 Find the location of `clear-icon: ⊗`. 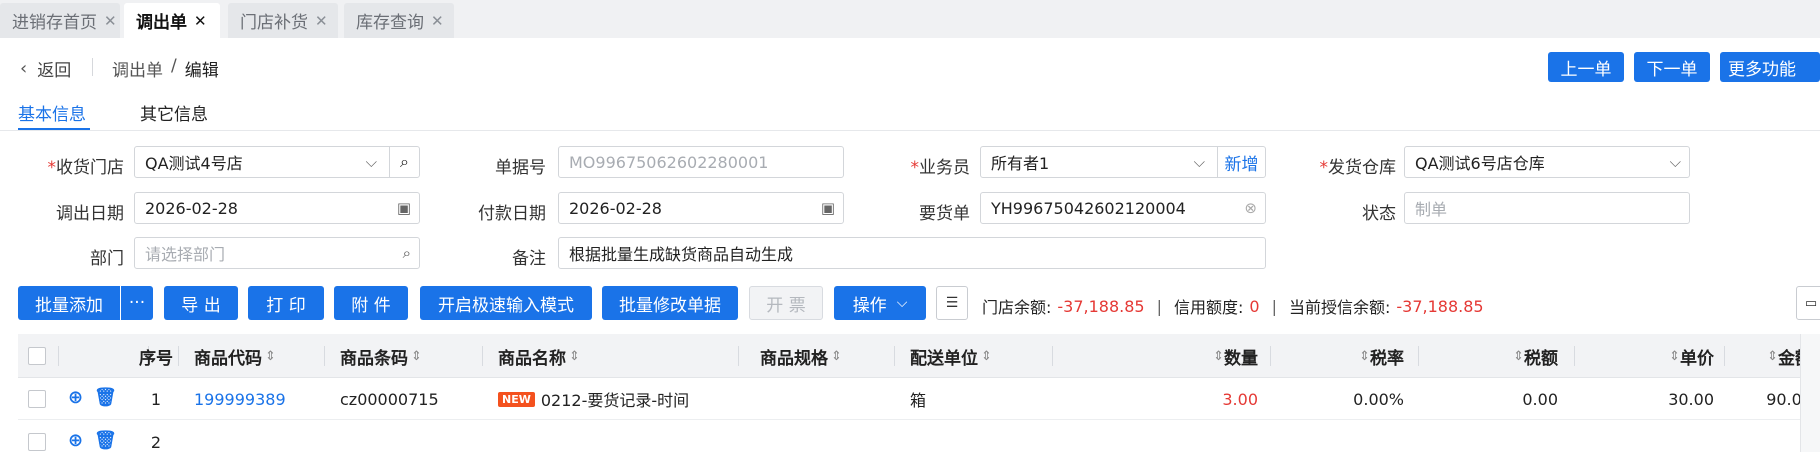

clear-icon: ⊗ is located at coordinates (1250, 208).